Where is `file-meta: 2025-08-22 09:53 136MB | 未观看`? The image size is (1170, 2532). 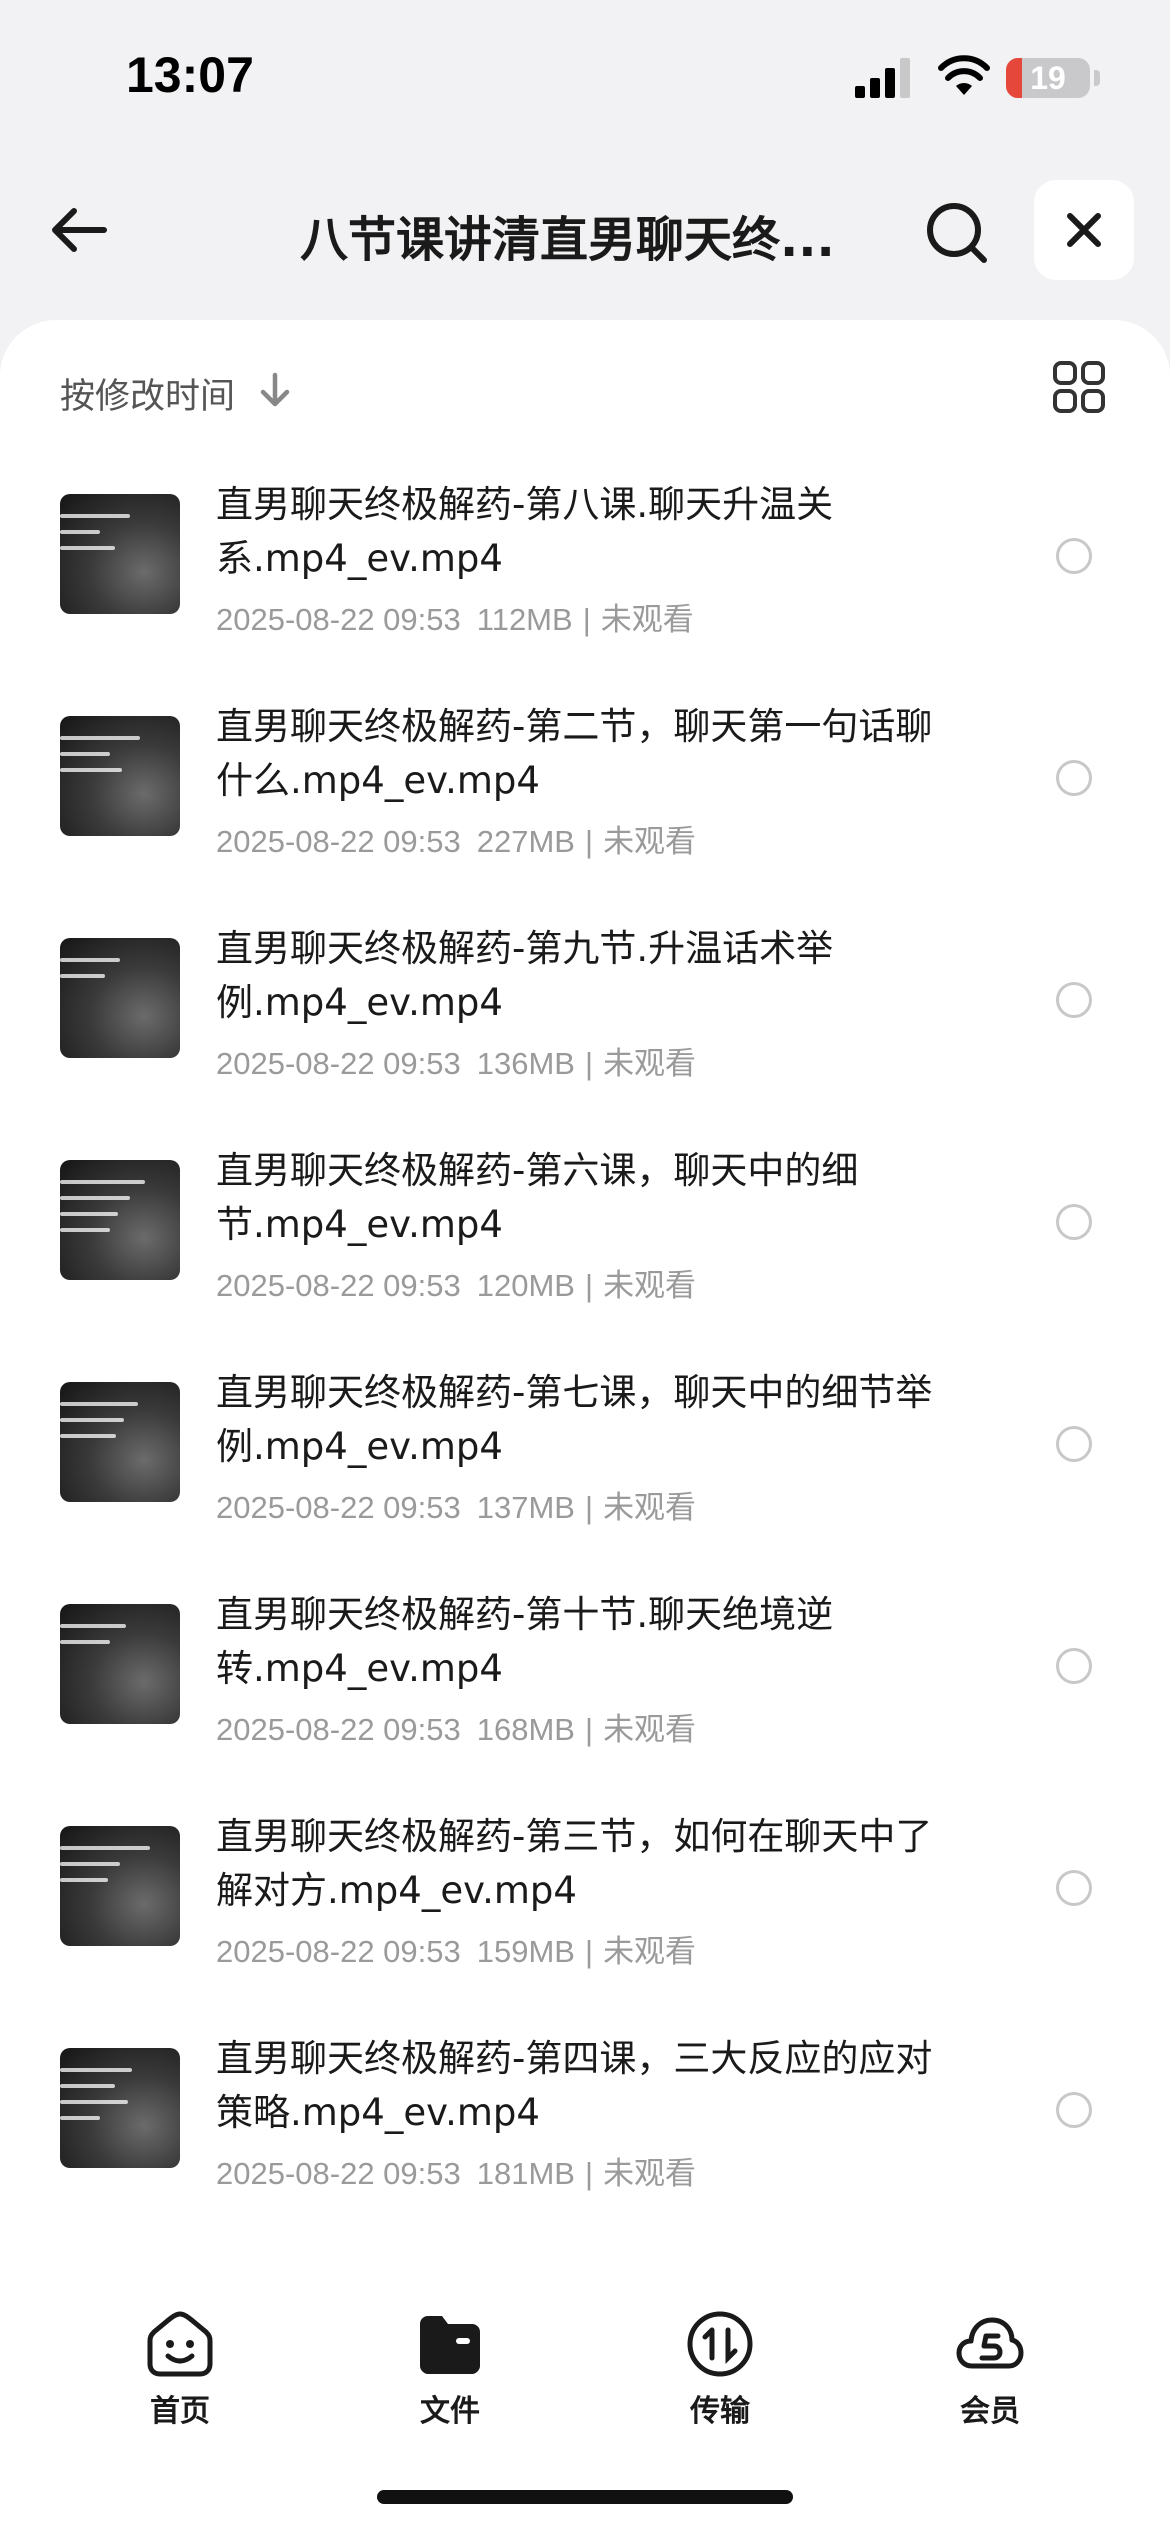
file-meta: 2025-08-22 09:53 136MB | 未观看 is located at coordinates (596, 1060).